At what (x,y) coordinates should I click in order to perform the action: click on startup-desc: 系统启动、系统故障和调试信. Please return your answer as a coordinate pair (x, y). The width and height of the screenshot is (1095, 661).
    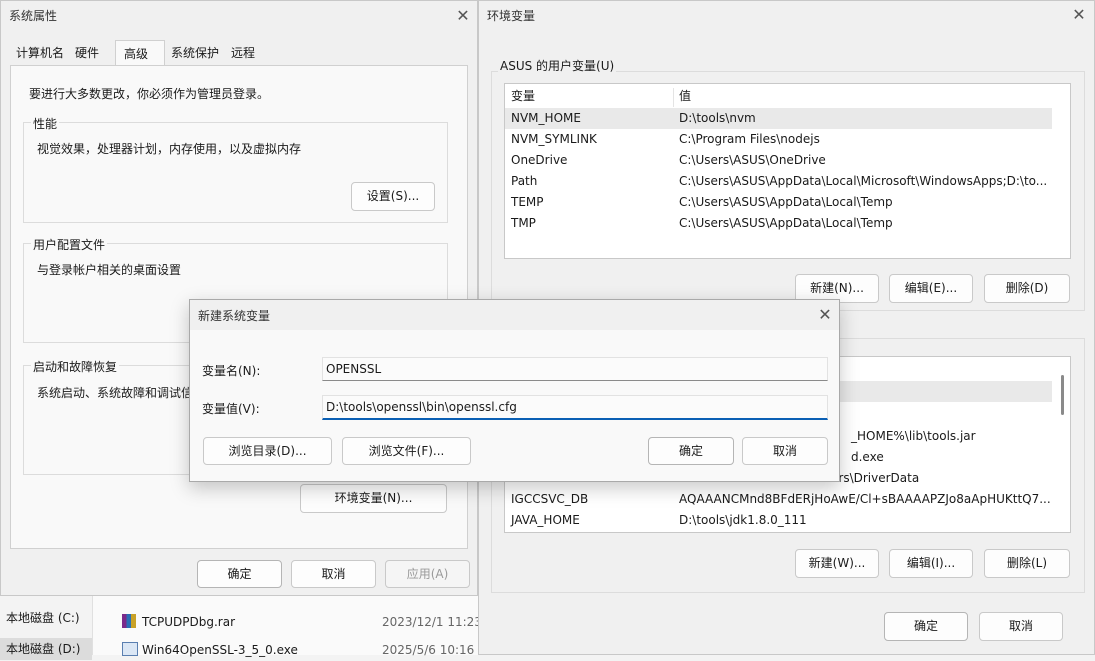
    Looking at the image, I should click on (115, 393).